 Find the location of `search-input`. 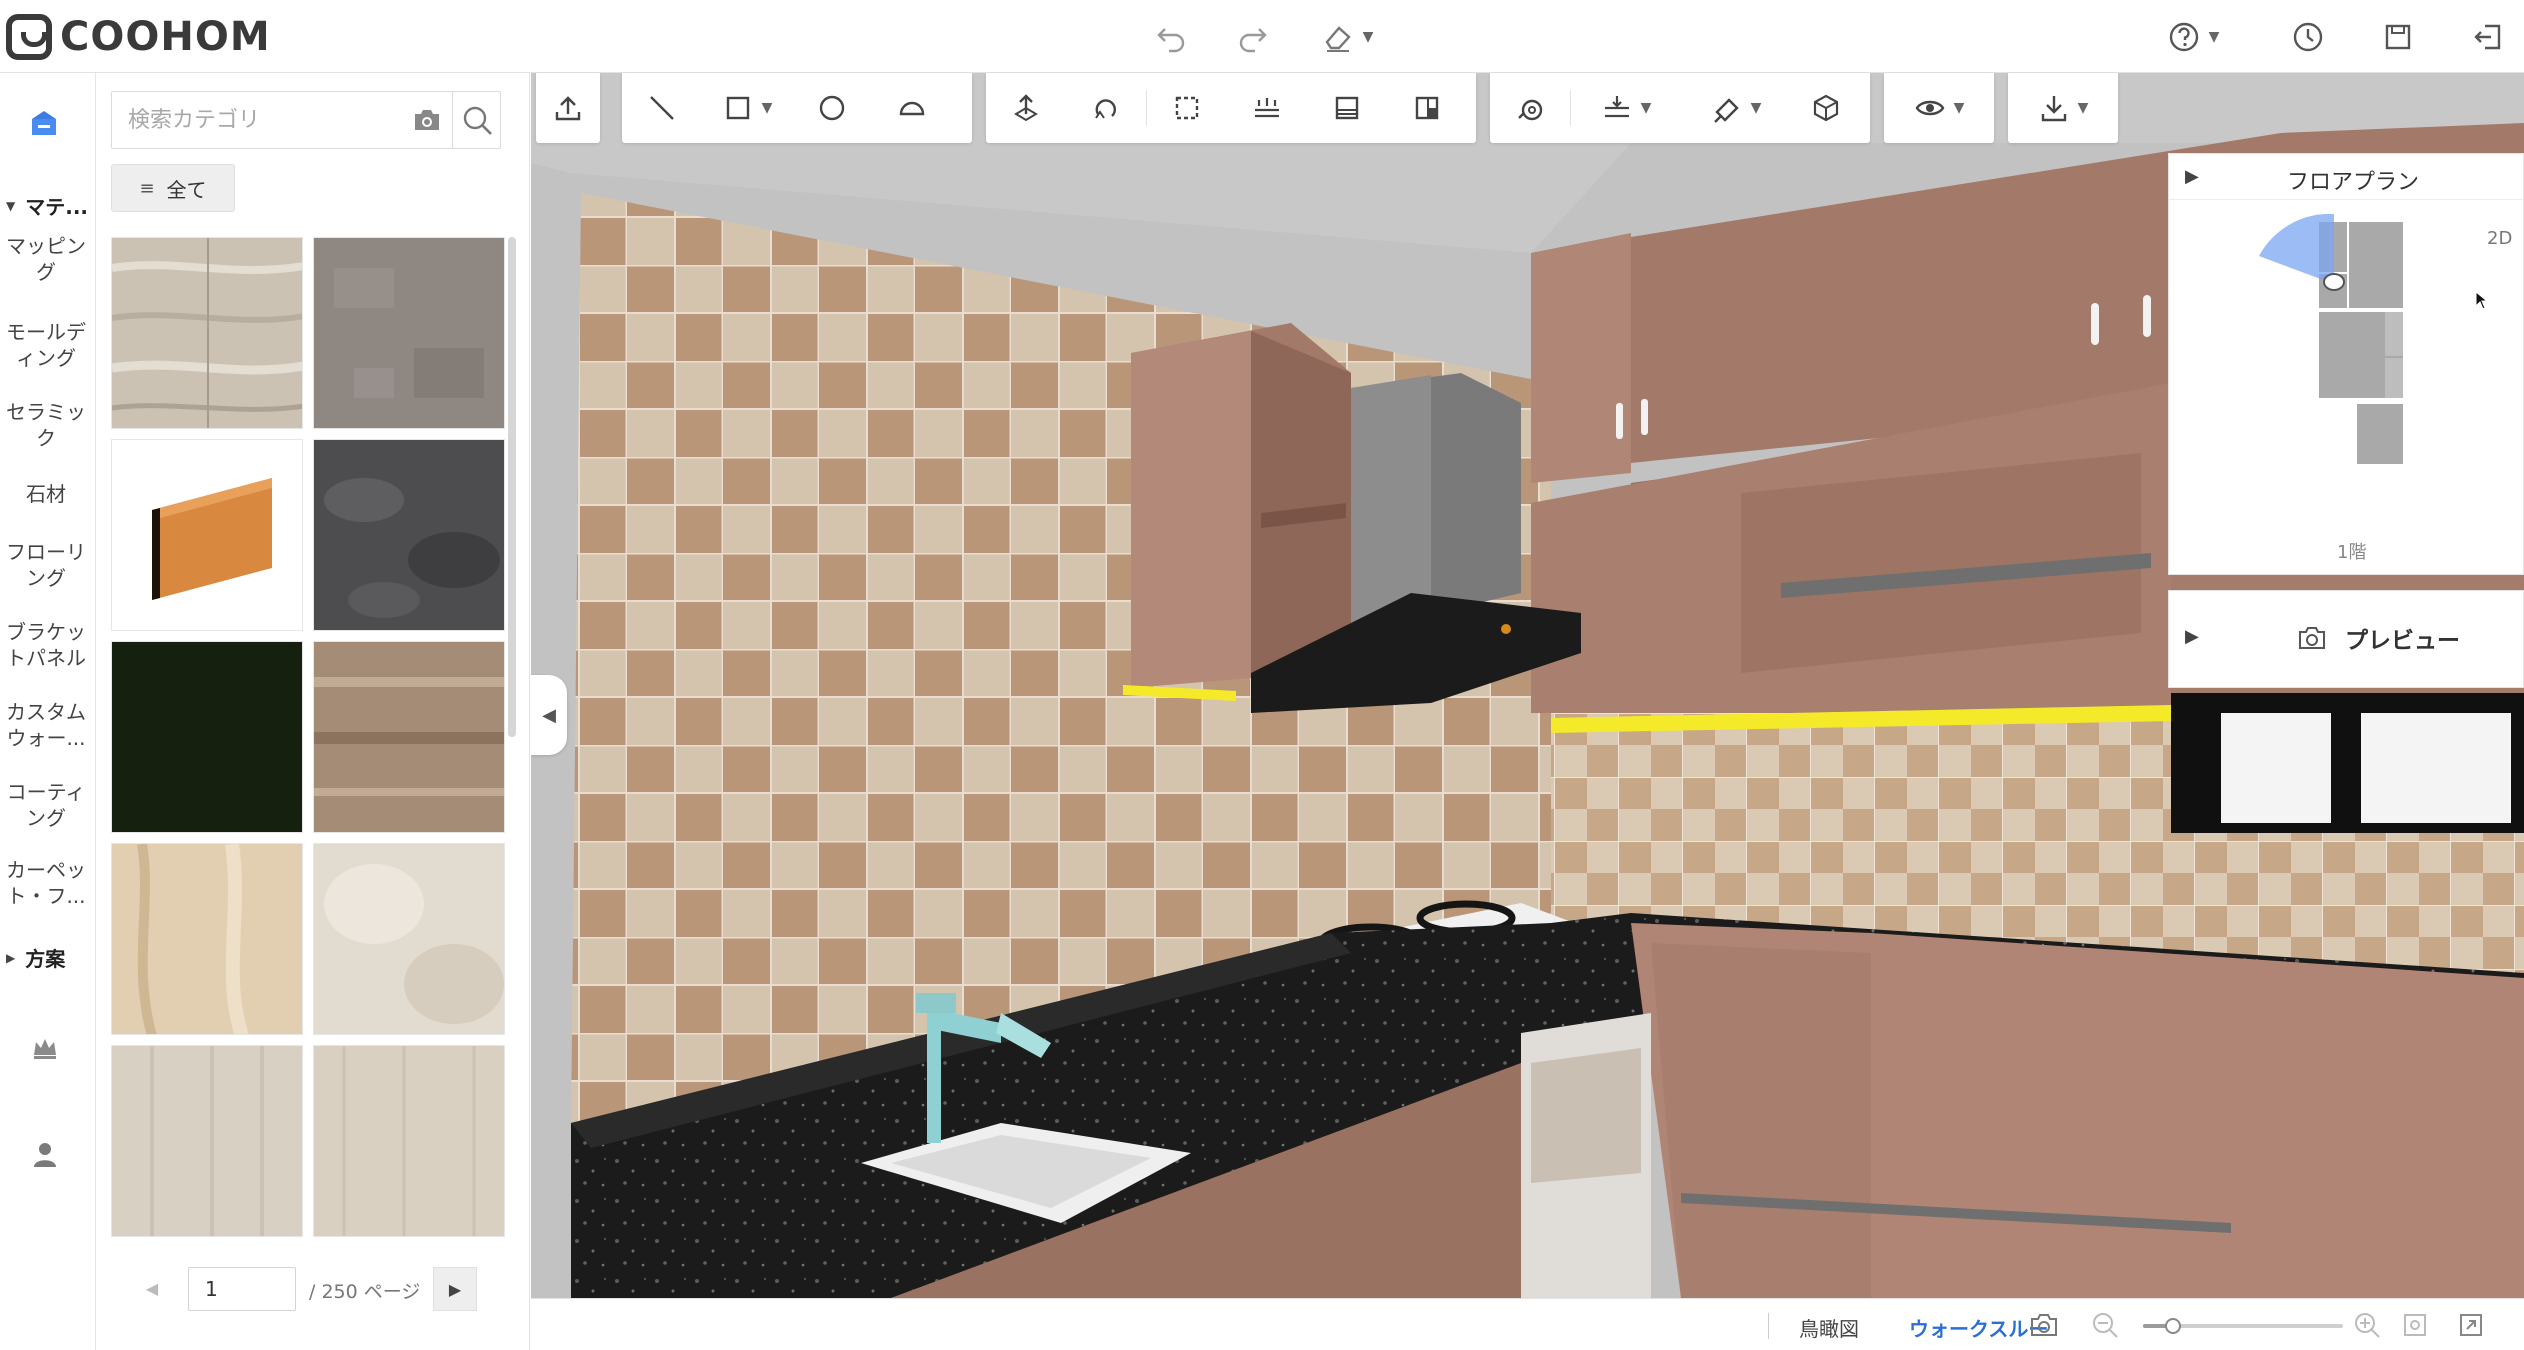

search-input is located at coordinates (262, 120).